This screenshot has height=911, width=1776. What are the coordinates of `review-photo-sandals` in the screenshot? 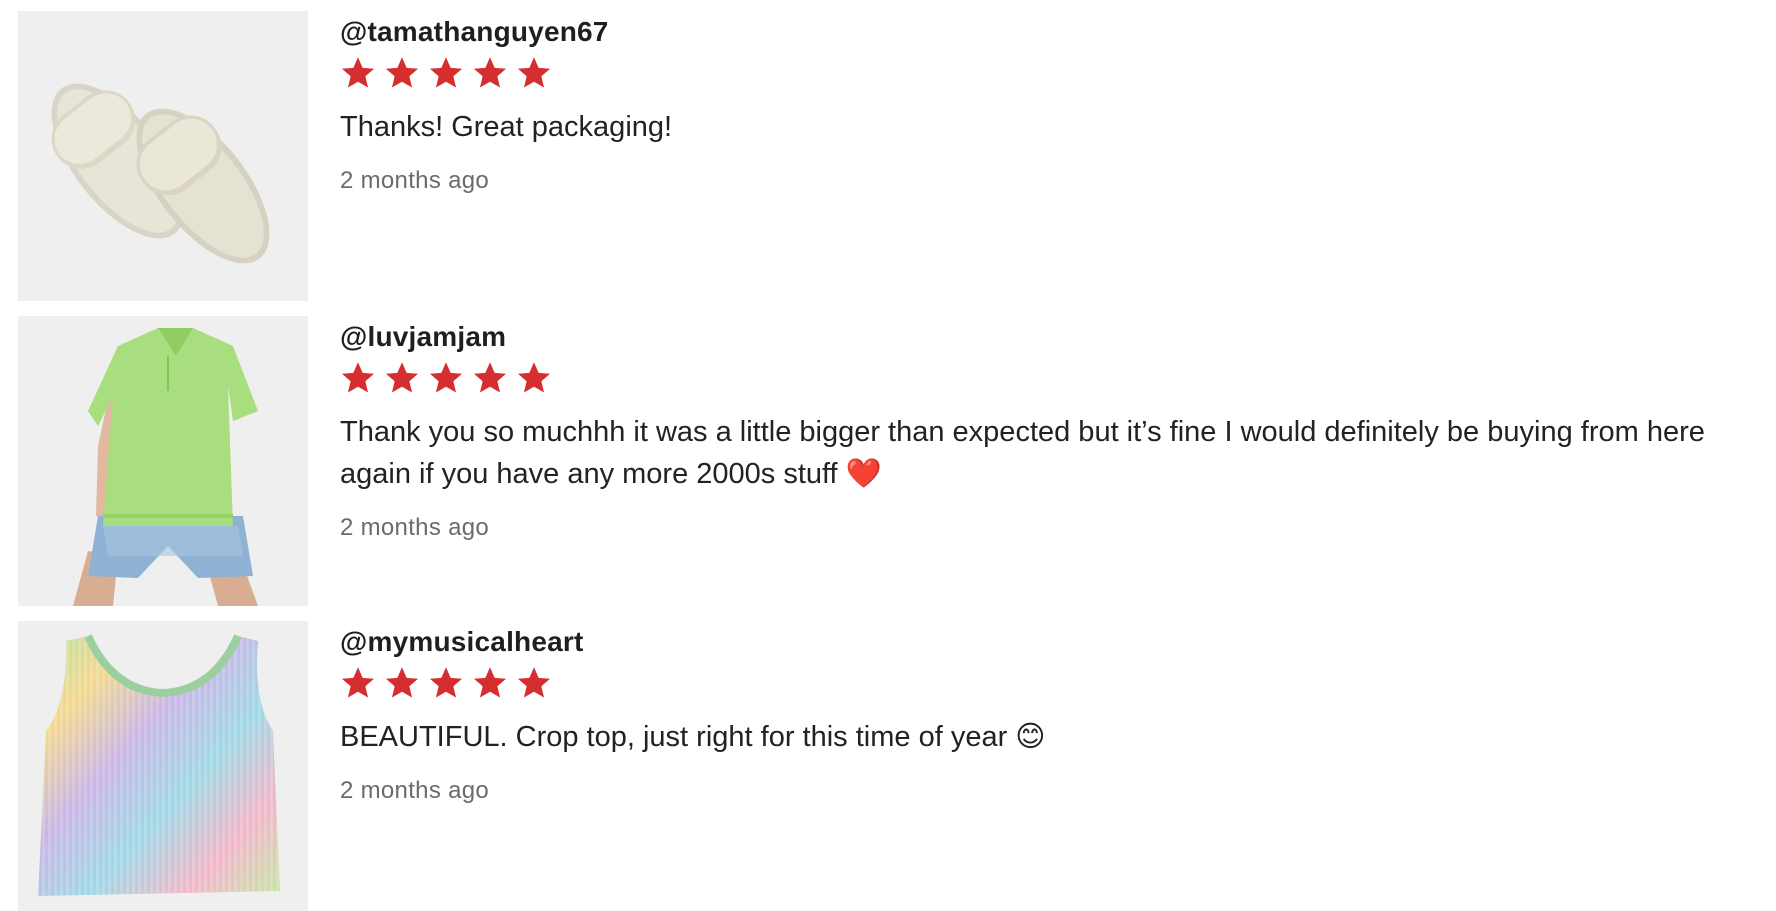 It's located at (163, 156).